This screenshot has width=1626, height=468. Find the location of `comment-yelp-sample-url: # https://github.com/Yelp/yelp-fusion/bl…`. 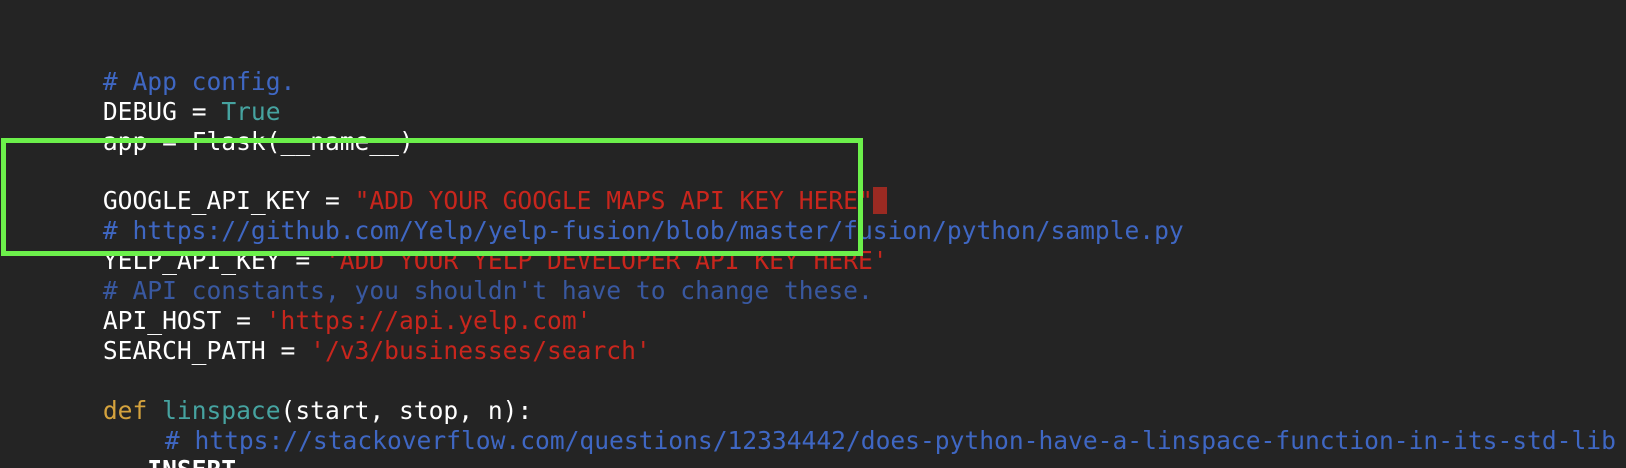

comment-yelp-sample-url: # https://github.com/Yelp/yelp-fusion/bl… is located at coordinates (643, 231).